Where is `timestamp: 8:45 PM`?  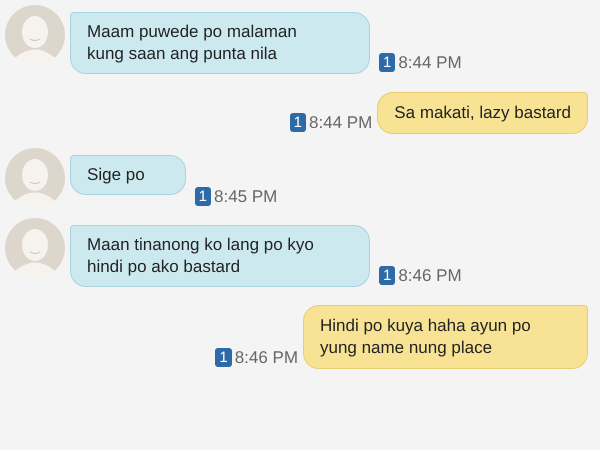 timestamp: 8:45 PM is located at coordinates (246, 196).